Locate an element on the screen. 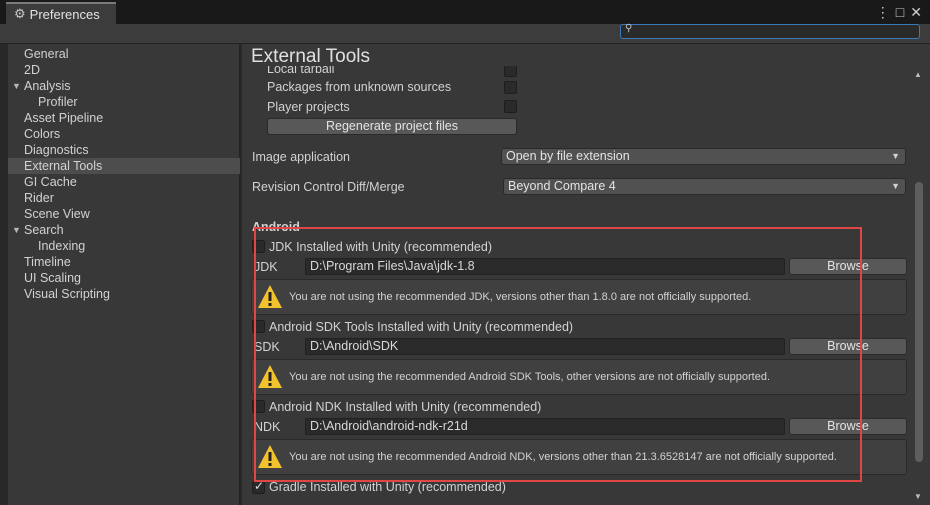 This screenshot has height=505, width=930. sidebar-item-label: Profiler is located at coordinates (58, 102).